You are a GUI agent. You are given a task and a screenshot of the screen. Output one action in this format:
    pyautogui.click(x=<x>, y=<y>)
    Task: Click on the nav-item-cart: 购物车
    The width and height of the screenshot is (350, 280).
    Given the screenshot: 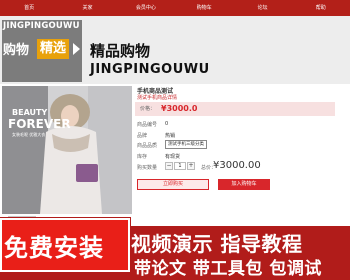 What is the action you would take?
    pyautogui.click(x=204, y=8)
    